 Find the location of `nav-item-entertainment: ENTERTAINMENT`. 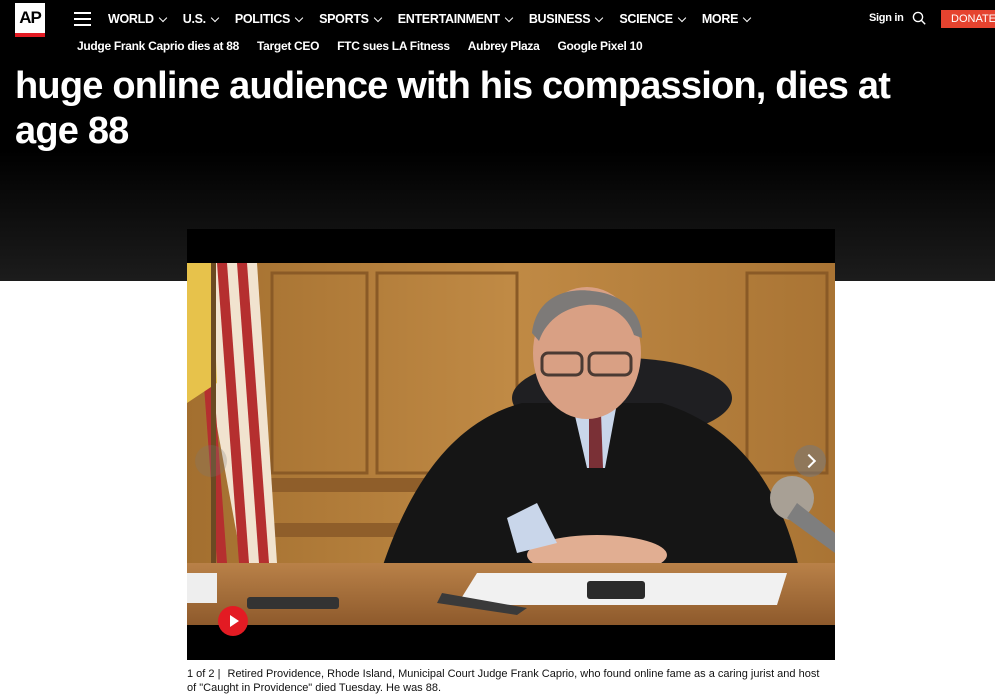

nav-item-entertainment: ENTERTAINMENT is located at coordinates (456, 19).